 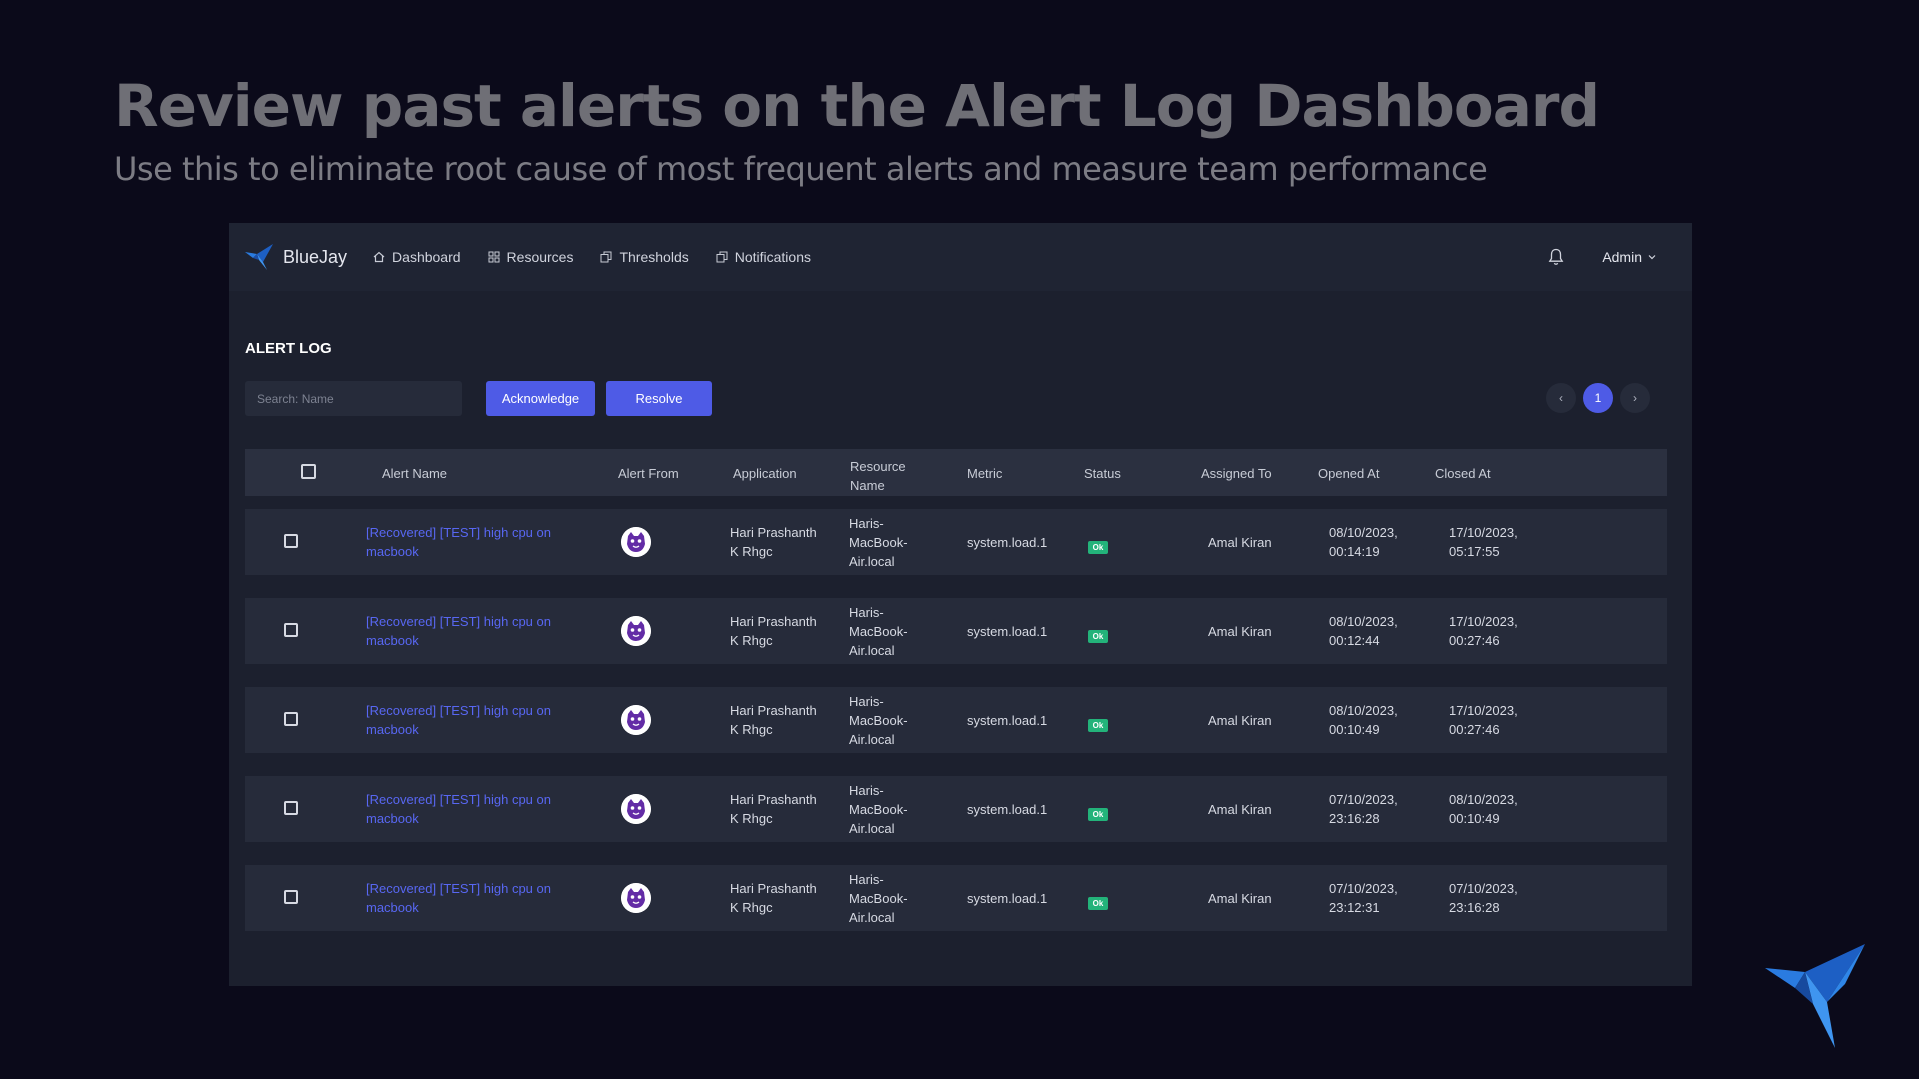 I want to click on opened-at-cell: 08/10/2023, 00:14:19, so click(x=1363, y=542).